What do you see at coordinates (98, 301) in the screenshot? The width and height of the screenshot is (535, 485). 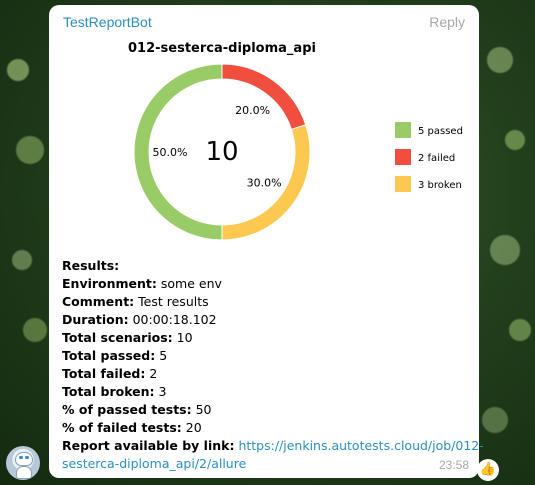 I see `comment-label: Comment:` at bounding box center [98, 301].